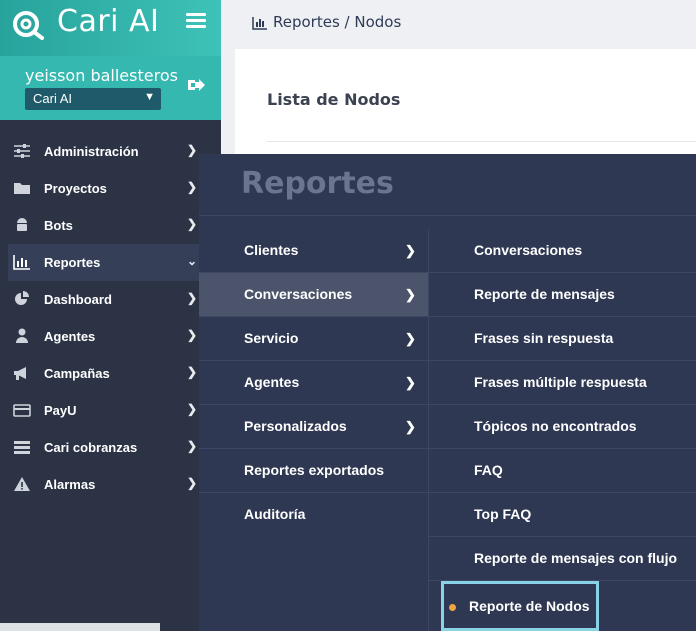  What do you see at coordinates (91, 151) in the screenshot?
I see `sidebar-item-label: Administración` at bounding box center [91, 151].